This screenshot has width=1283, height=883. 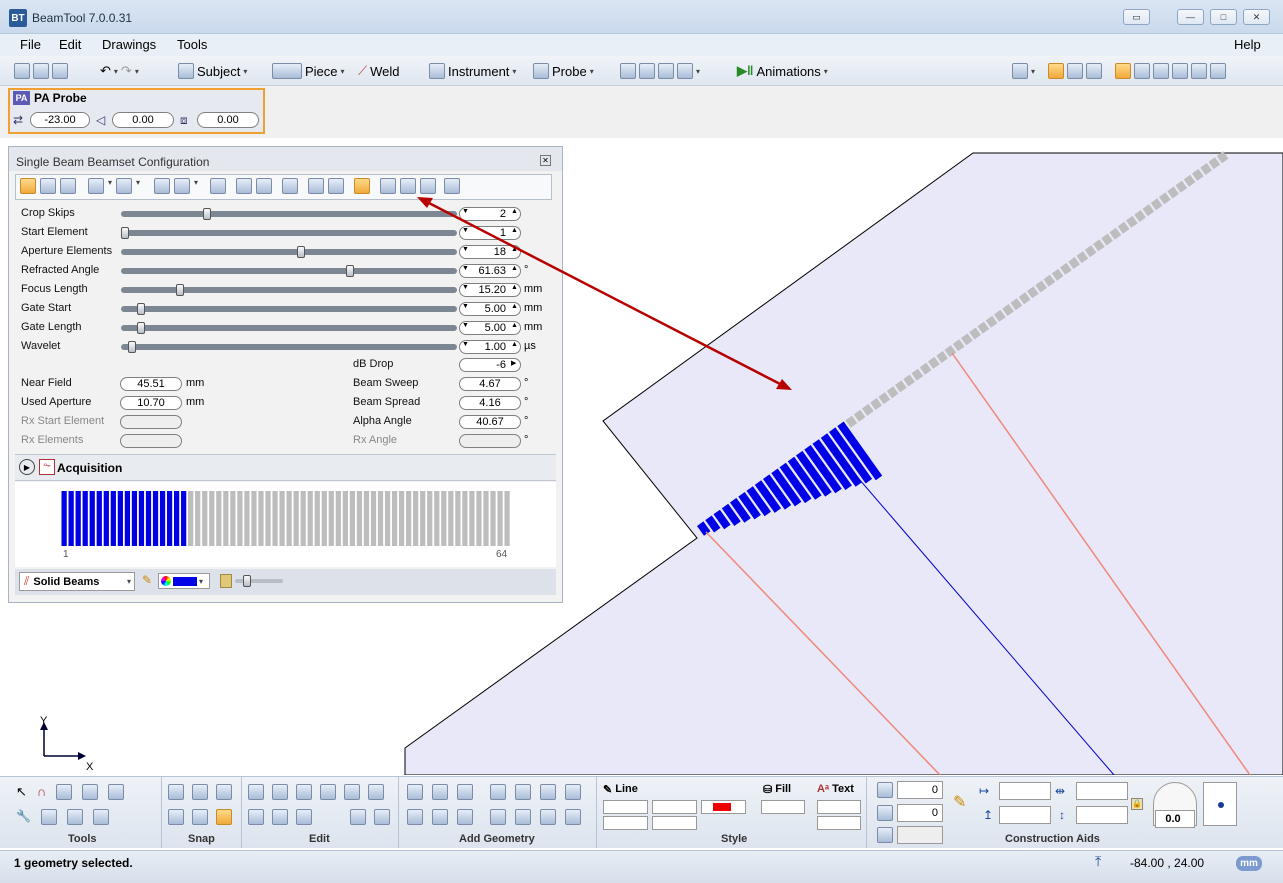 What do you see at coordinates (176, 792) in the screenshot?
I see `snap-line-icon` at bounding box center [176, 792].